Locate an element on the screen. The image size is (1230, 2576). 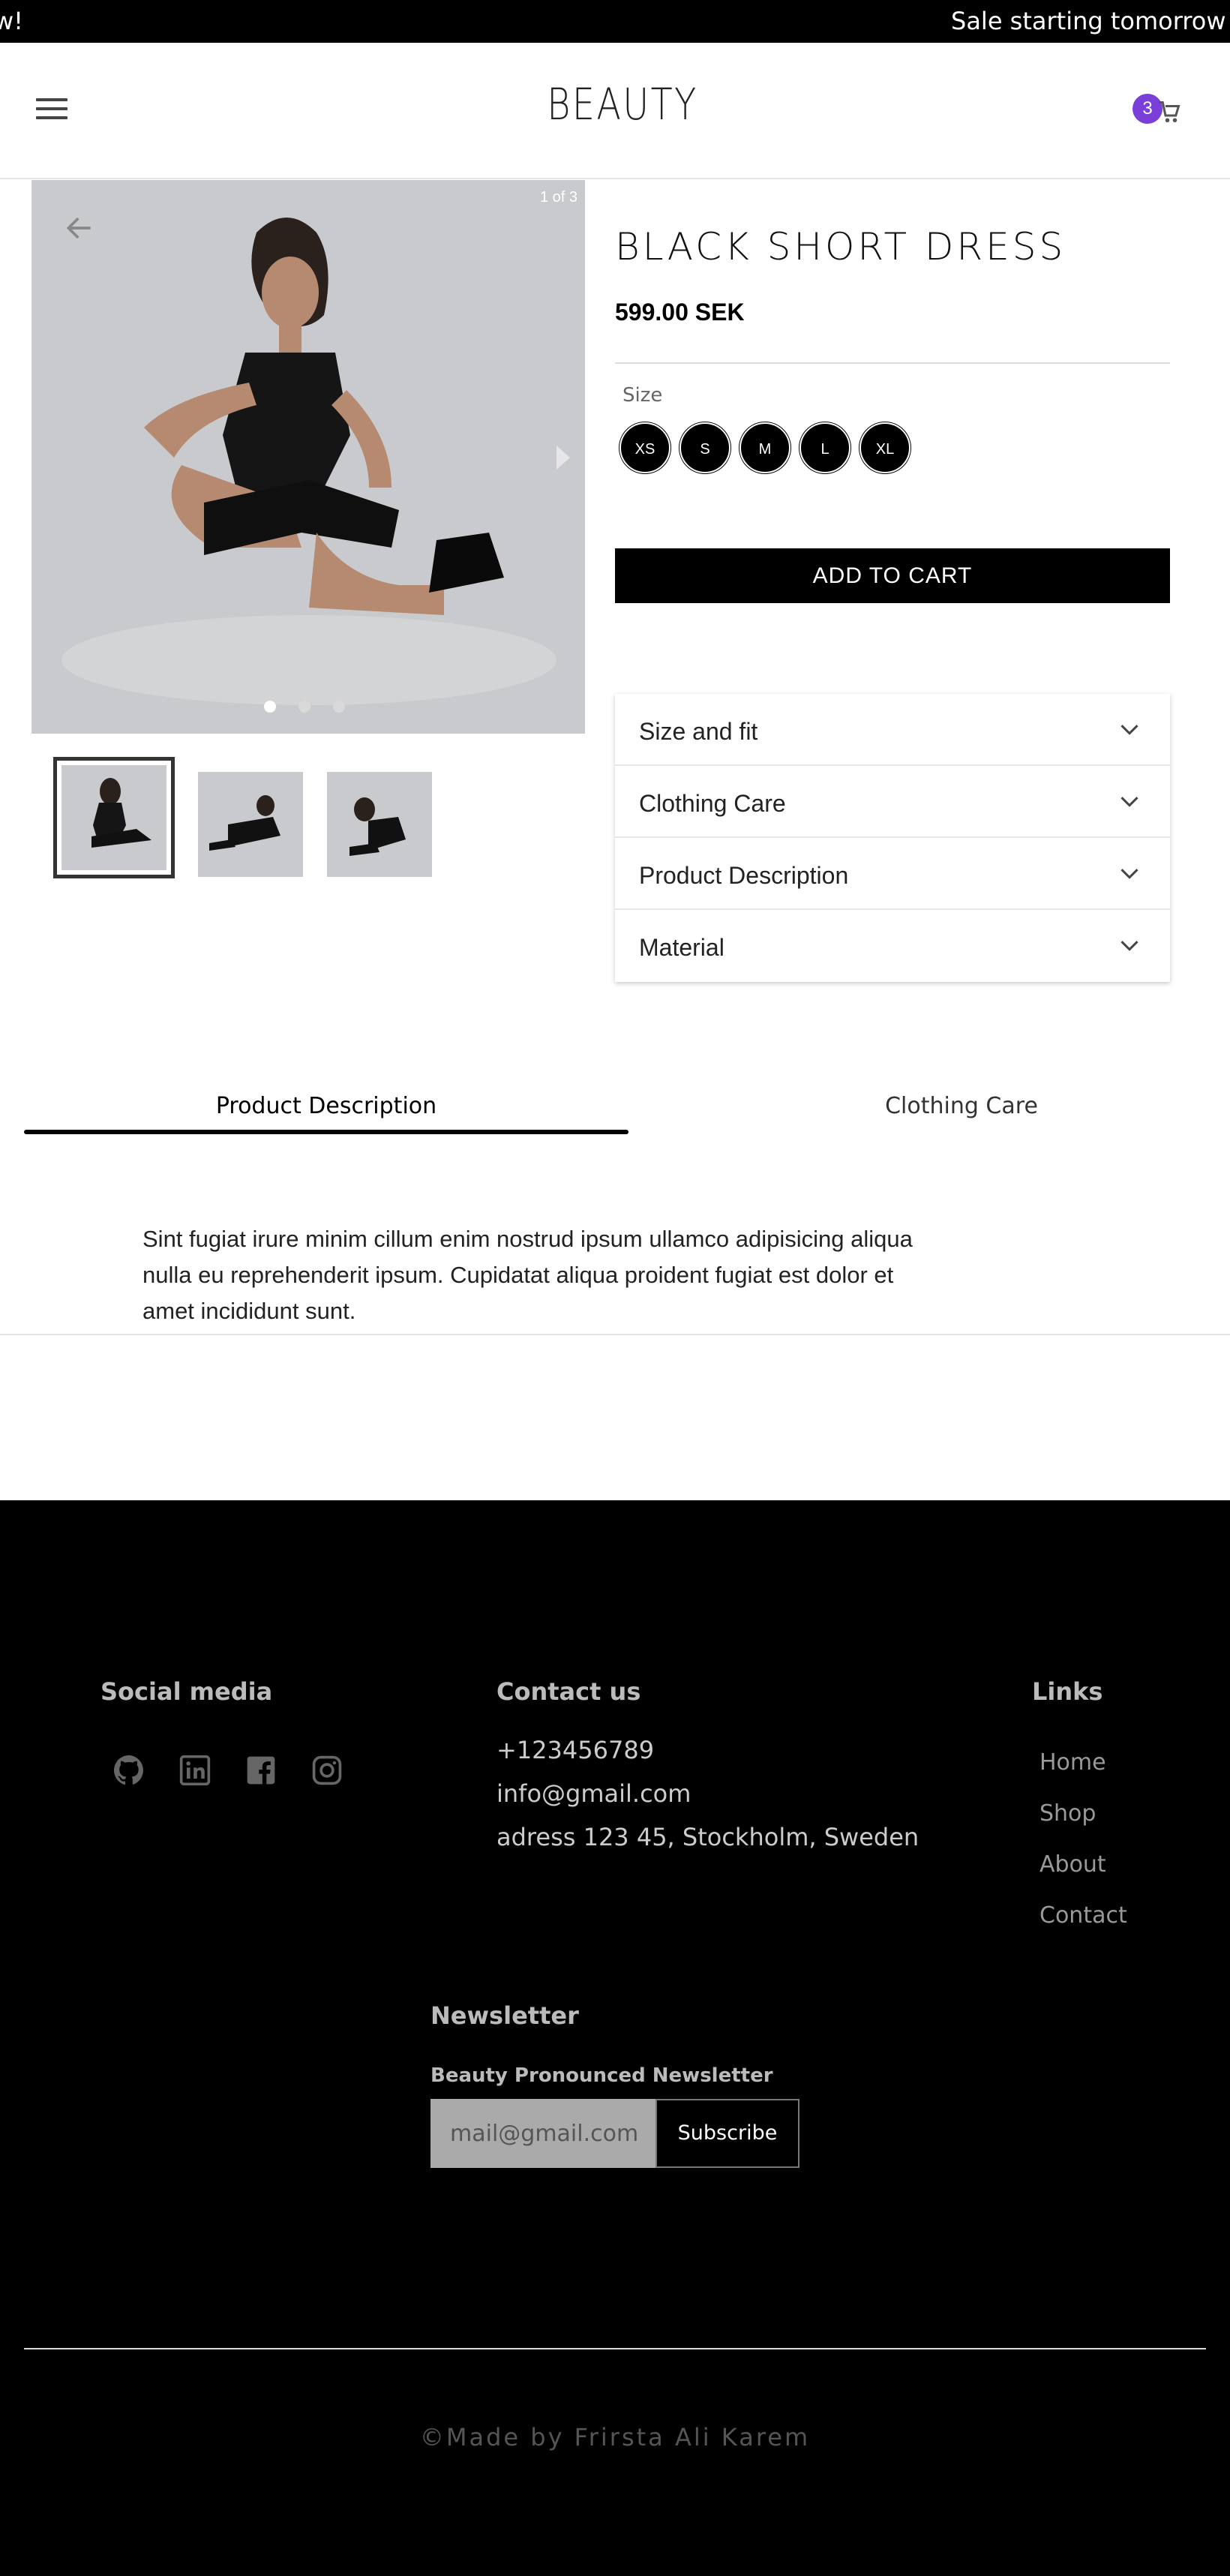
tab-product-description: Product Description is located at coordinates (326, 1107).